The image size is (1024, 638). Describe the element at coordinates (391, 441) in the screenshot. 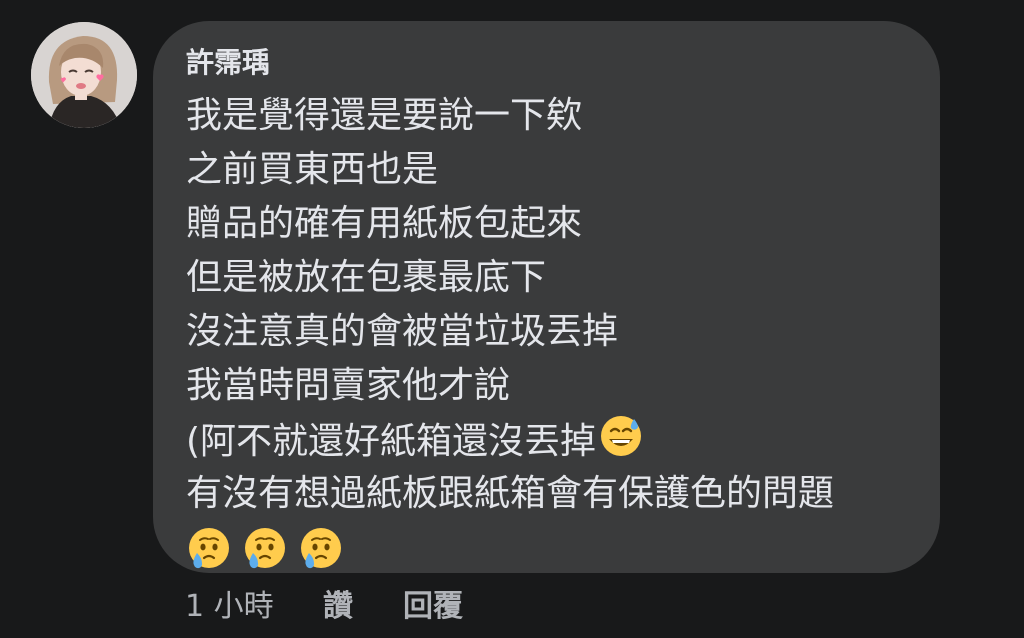

I see `comment-line-text: (阿不就還好紙箱還沒丟掉` at that location.